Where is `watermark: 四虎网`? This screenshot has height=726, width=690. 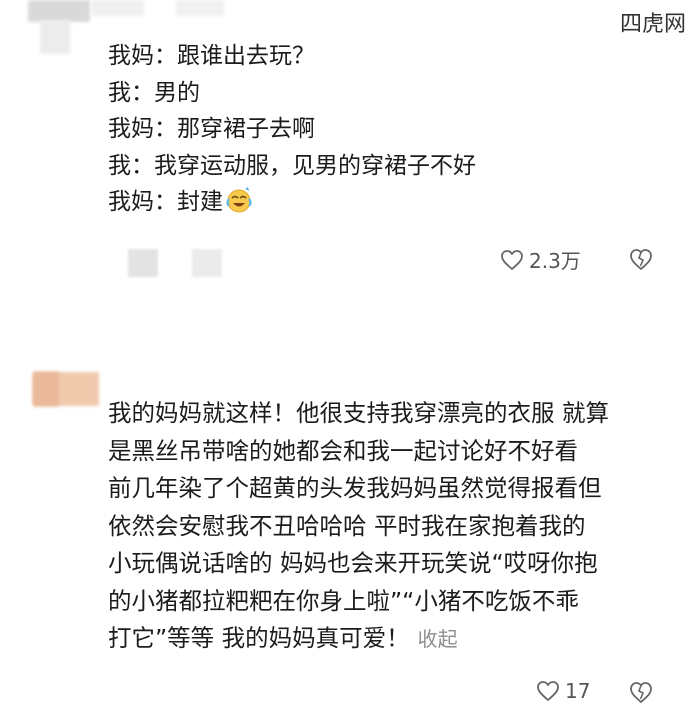
watermark: 四虎网 is located at coordinates (652, 24).